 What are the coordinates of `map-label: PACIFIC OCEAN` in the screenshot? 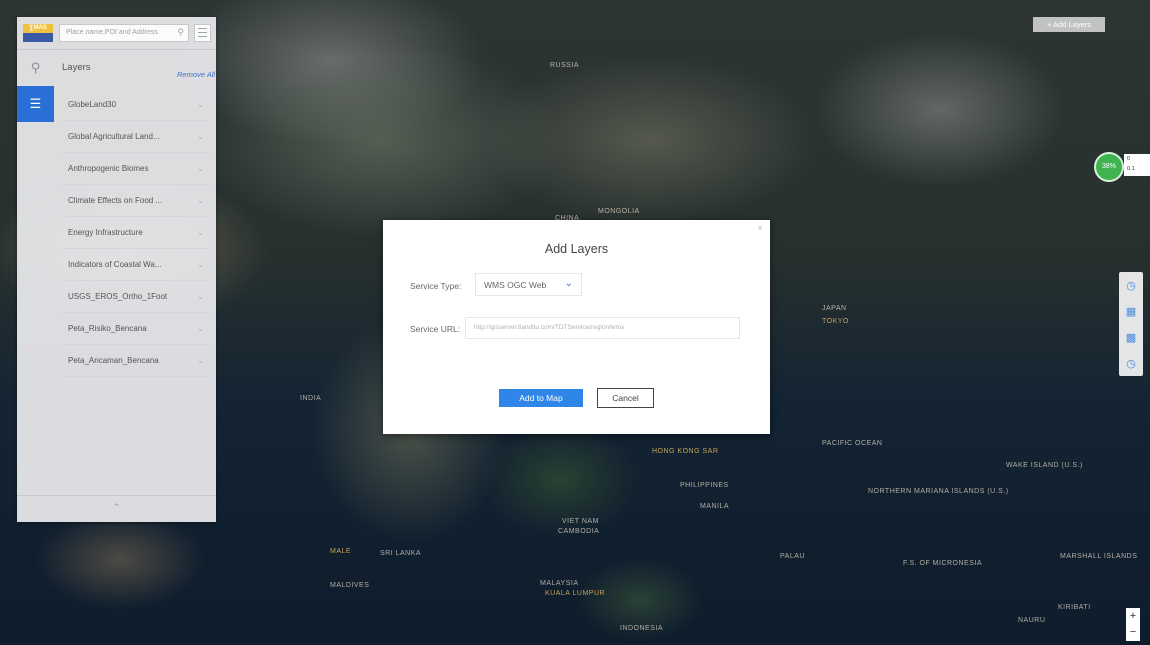 It's located at (852, 443).